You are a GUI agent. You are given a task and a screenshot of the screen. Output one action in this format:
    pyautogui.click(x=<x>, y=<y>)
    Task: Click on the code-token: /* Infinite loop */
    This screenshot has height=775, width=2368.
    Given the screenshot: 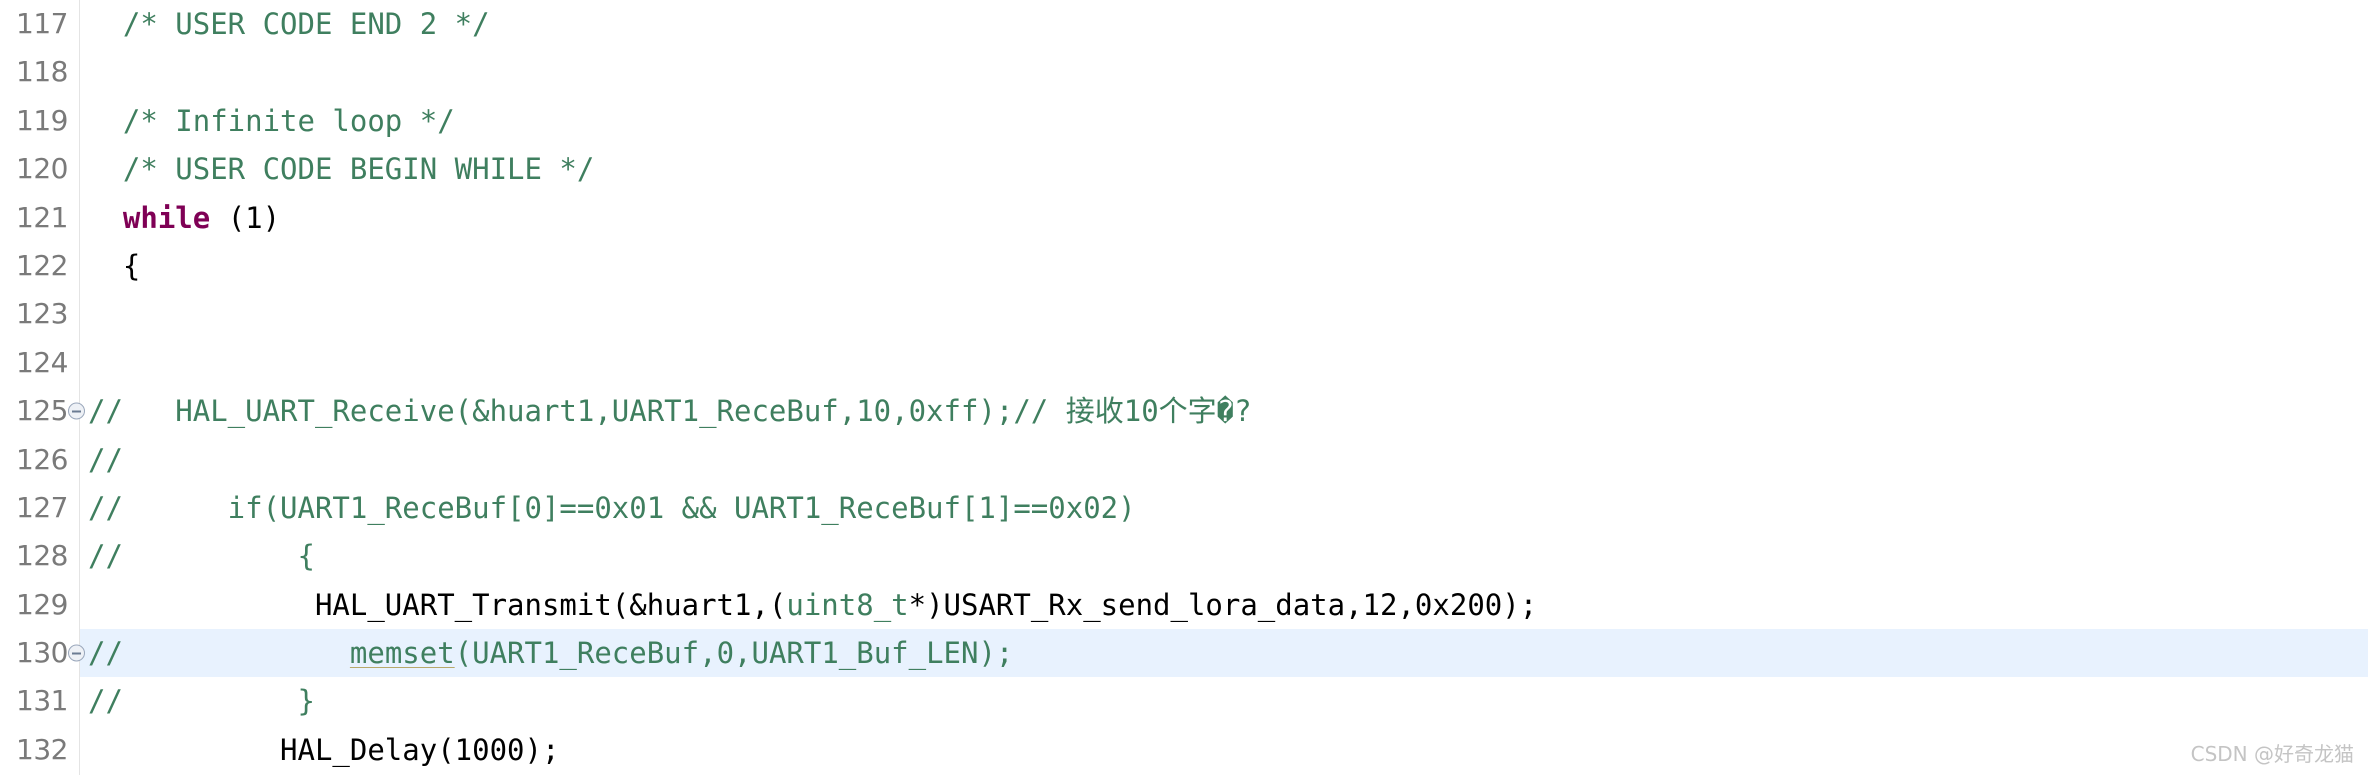 What is the action you would take?
    pyautogui.click(x=271, y=120)
    